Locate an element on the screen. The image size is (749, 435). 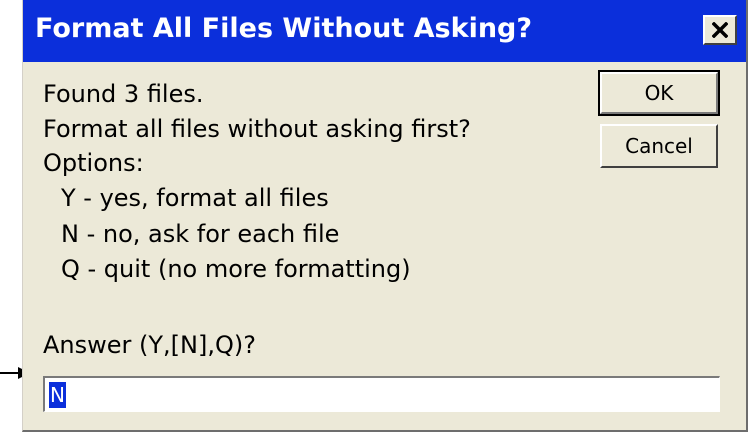
cancel-button: Cancel is located at coordinates (659, 146).